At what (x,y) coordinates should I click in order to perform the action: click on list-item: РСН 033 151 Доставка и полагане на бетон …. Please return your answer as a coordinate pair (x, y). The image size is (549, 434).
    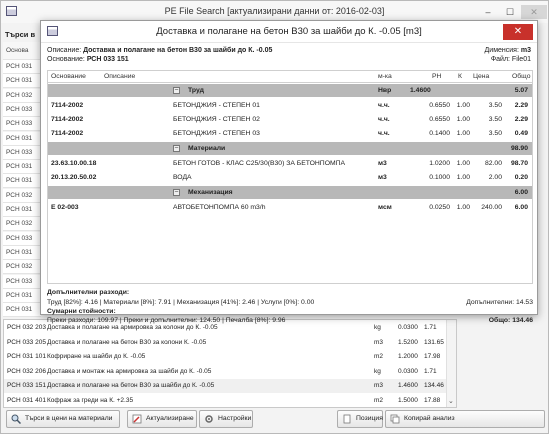
    Looking at the image, I should click on (225, 386).